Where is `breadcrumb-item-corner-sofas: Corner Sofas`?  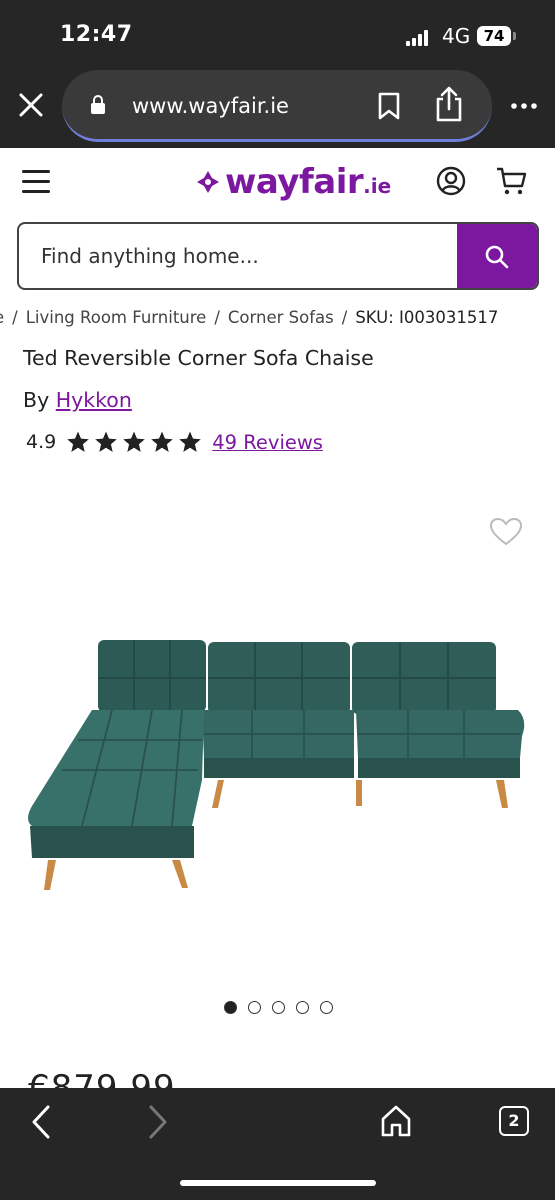 breadcrumb-item-corner-sofas: Corner Sofas is located at coordinates (281, 317).